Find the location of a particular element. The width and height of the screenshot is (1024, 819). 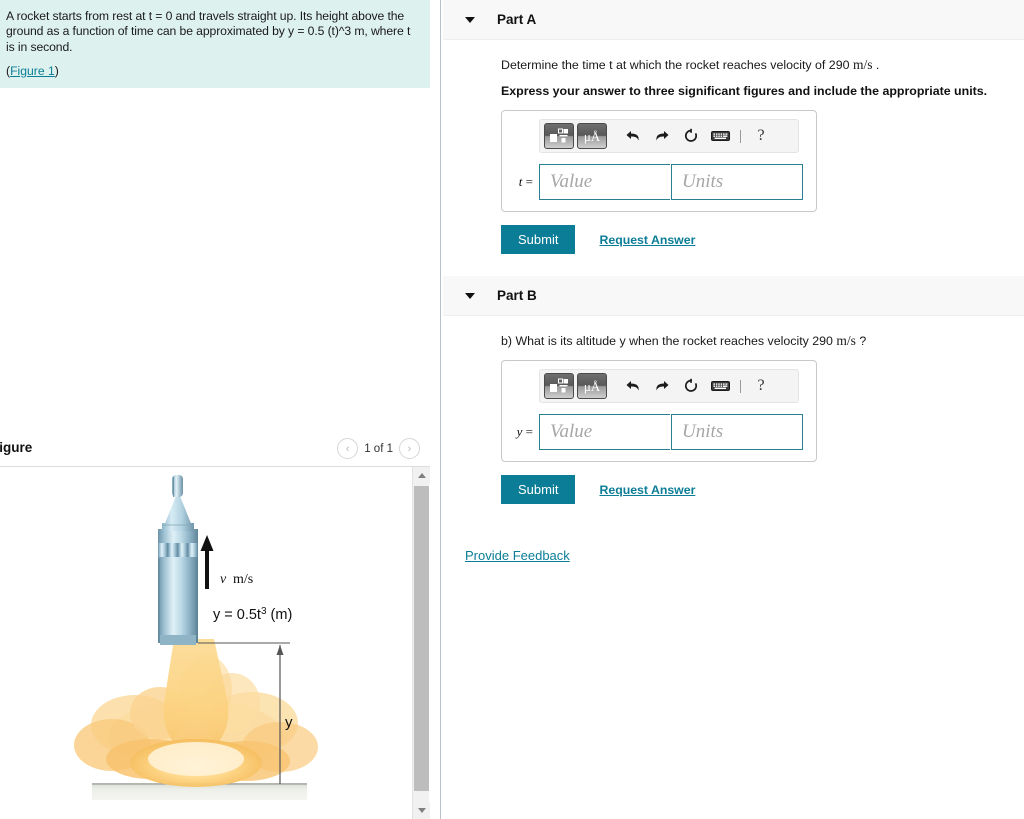

figure-page-indicator: 1 of 1 is located at coordinates (378, 448).